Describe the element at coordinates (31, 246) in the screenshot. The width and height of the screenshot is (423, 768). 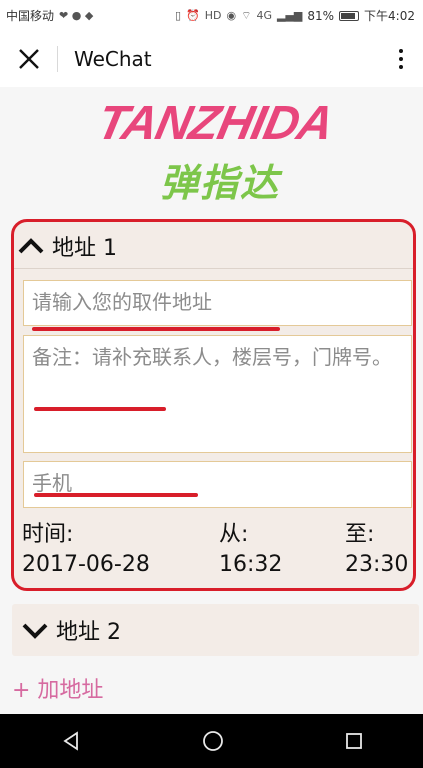
I see `chevron-up-icon` at that location.